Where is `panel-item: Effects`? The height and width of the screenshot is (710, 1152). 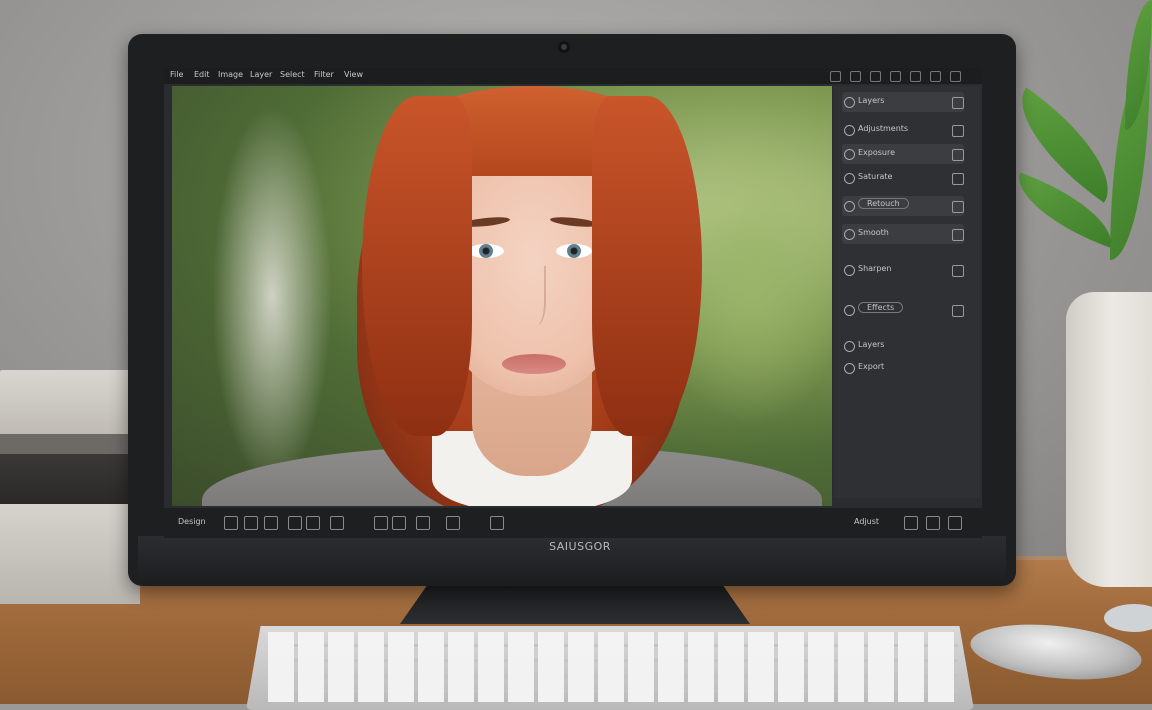
panel-item: Effects is located at coordinates (903, 310).